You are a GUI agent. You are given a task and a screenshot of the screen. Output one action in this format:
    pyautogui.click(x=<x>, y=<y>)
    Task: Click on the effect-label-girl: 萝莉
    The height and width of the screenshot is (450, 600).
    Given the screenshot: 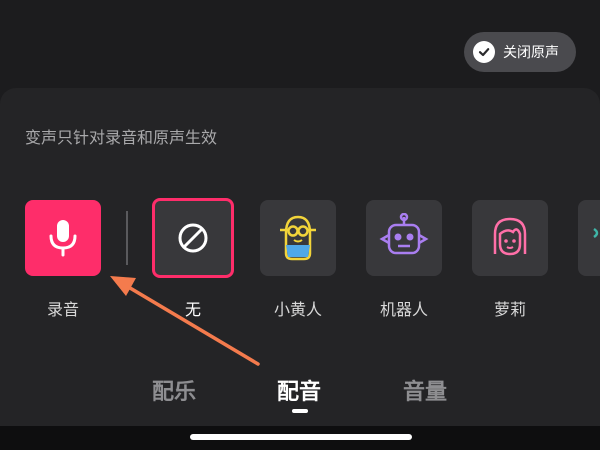 What is the action you would take?
    pyautogui.click(x=509, y=309)
    